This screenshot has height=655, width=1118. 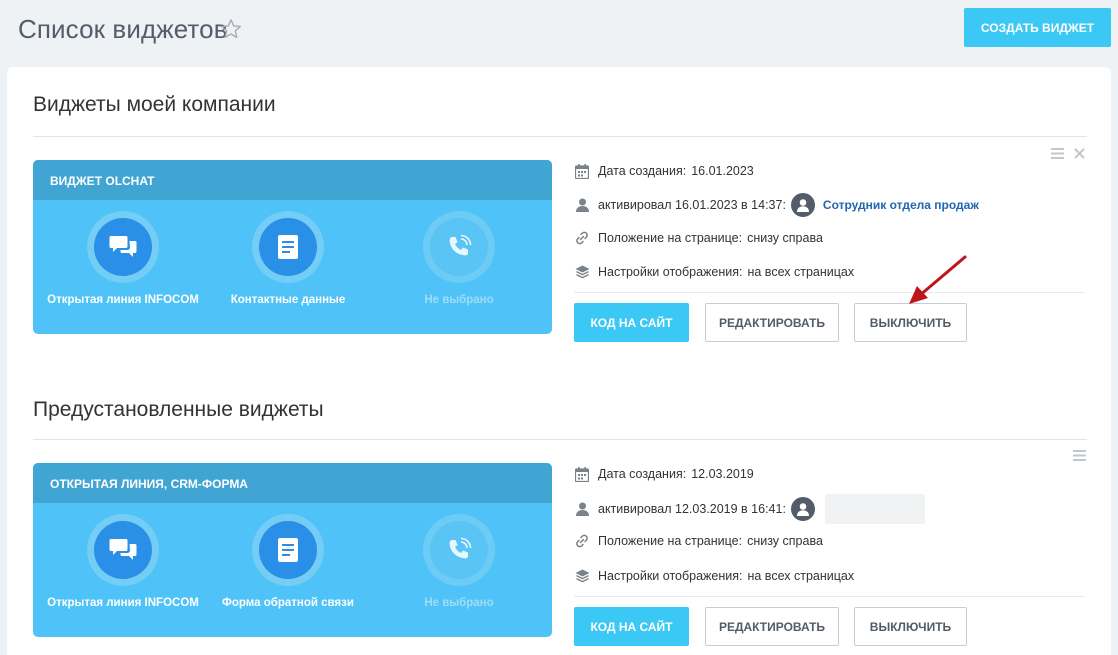 I want to click on section-title-preinstalled: Предустановленные виджеты, so click(x=178, y=409).